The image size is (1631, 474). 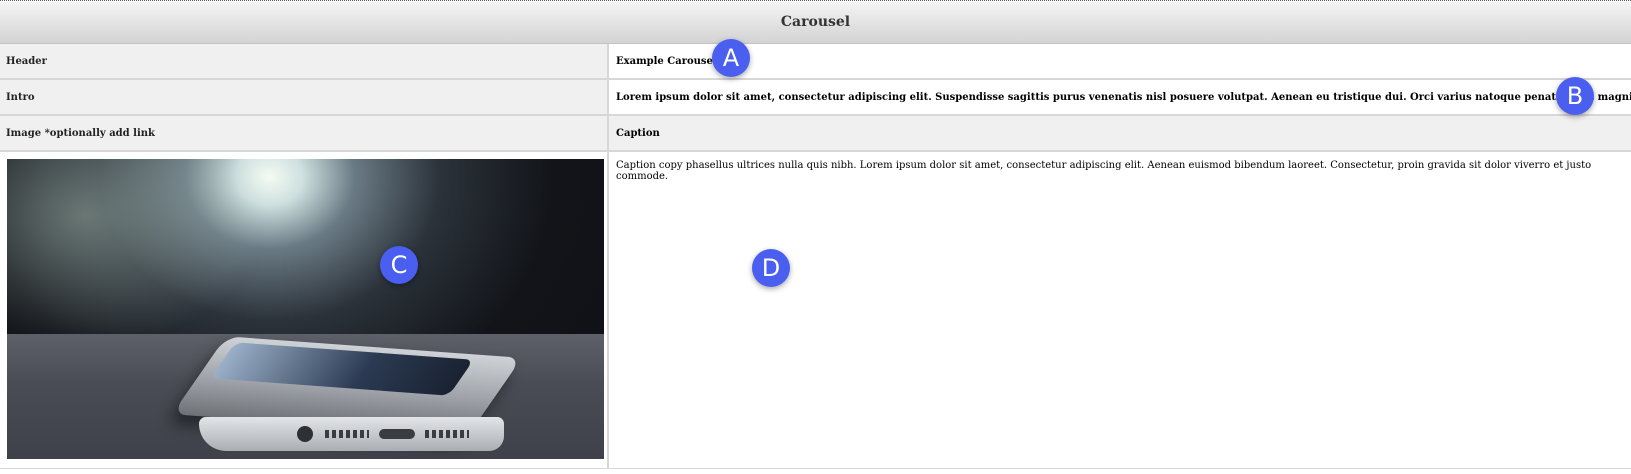 What do you see at coordinates (1120, 61) in the screenshot?
I see `header-field: Example Carousel` at bounding box center [1120, 61].